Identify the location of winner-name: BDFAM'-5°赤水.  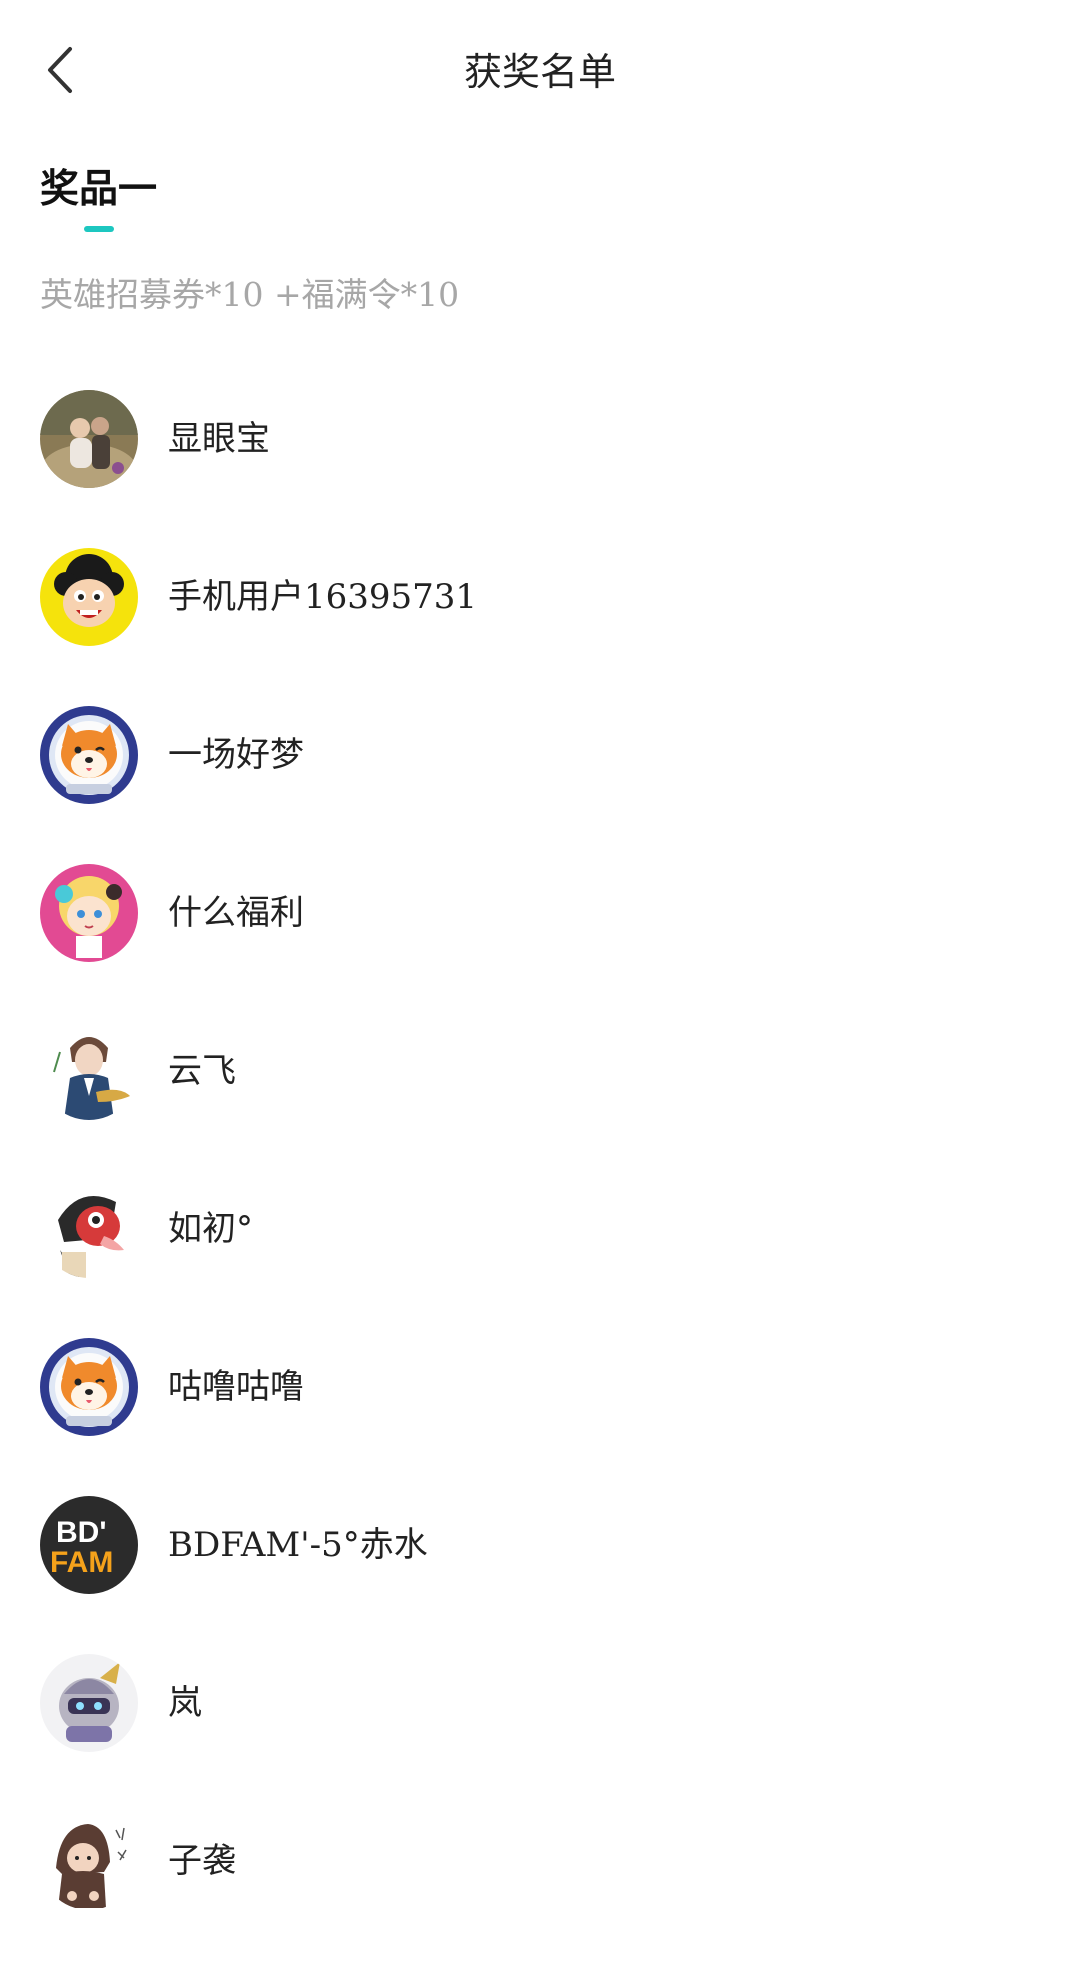
(298, 1545).